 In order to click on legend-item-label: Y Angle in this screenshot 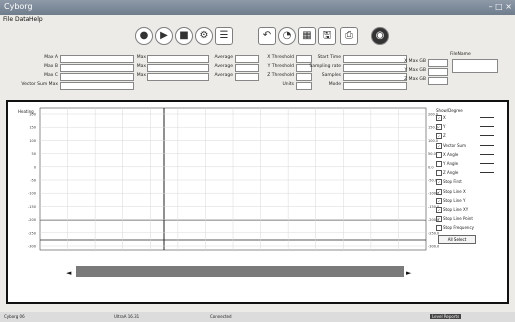, I will do `click(451, 163)`.